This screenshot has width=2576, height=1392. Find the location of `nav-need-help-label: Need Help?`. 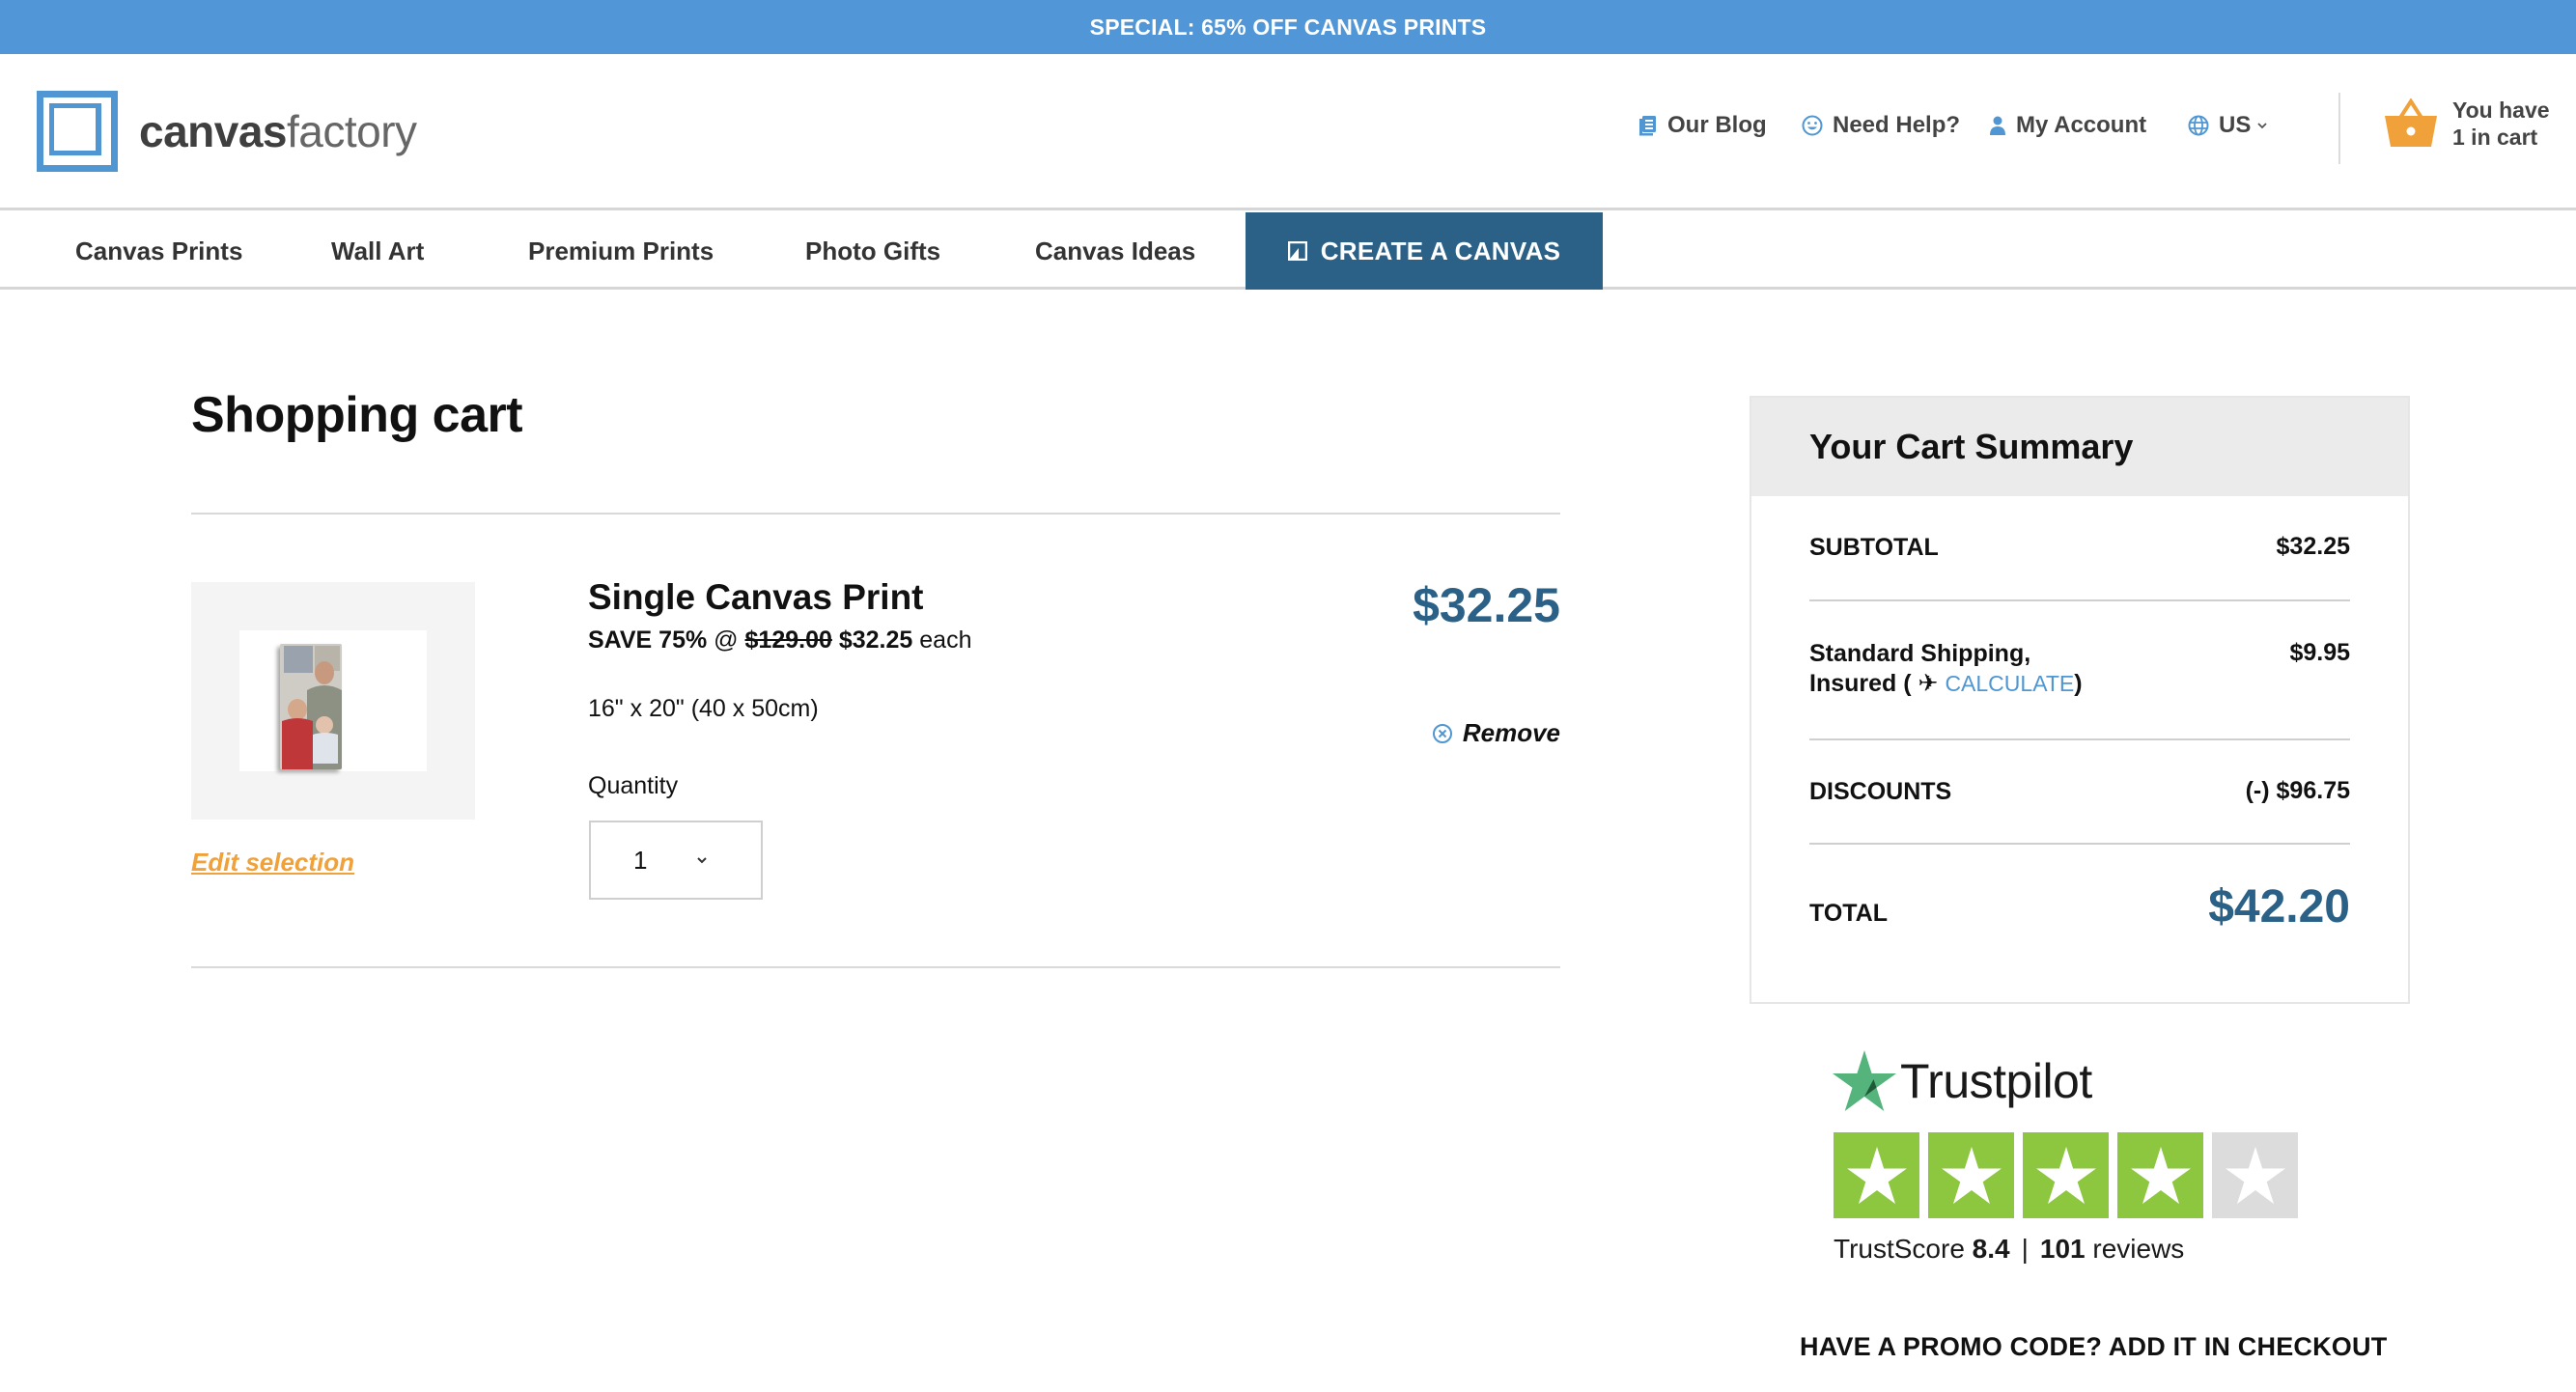

nav-need-help-label: Need Help? is located at coordinates (1897, 125).